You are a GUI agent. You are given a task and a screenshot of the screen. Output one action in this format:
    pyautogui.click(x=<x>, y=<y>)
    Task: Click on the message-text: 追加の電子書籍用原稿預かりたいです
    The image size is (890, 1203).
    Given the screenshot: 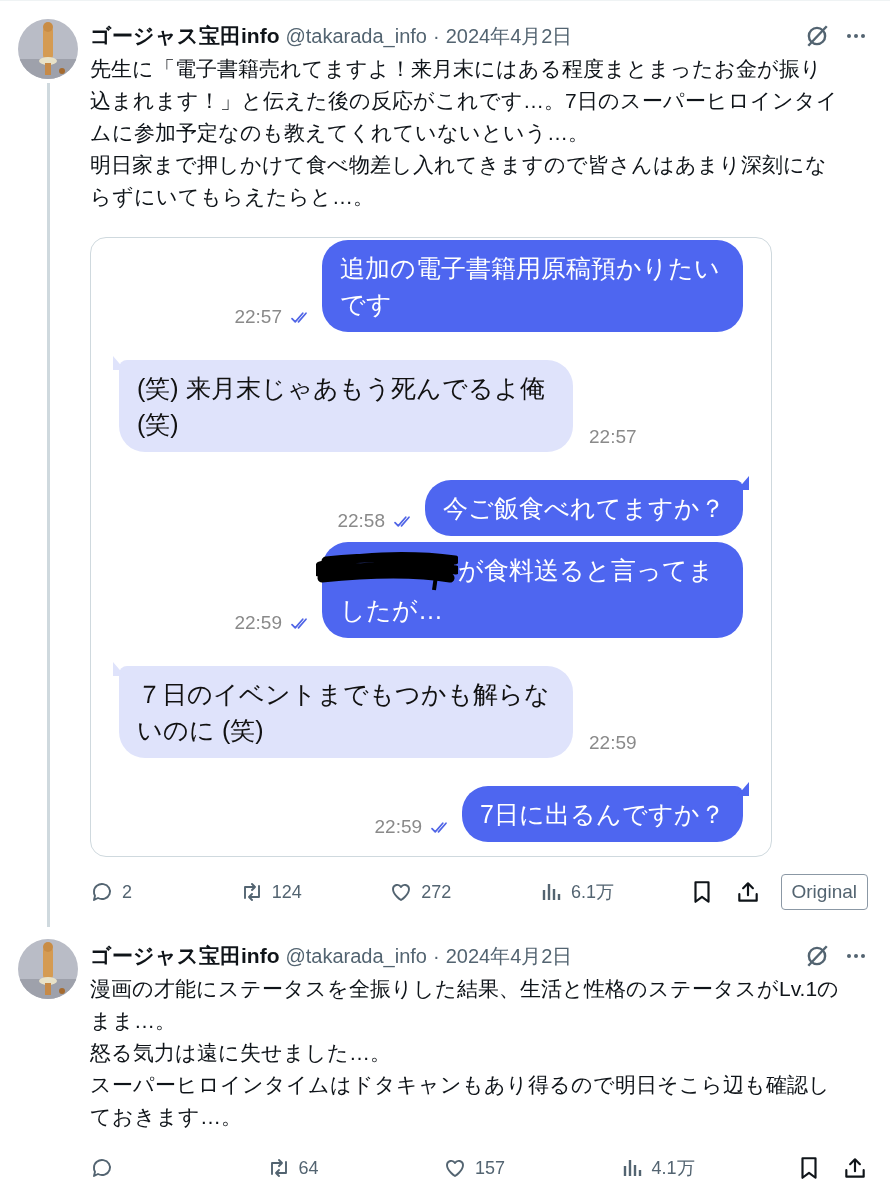 What is the action you would take?
    pyautogui.click(x=530, y=286)
    